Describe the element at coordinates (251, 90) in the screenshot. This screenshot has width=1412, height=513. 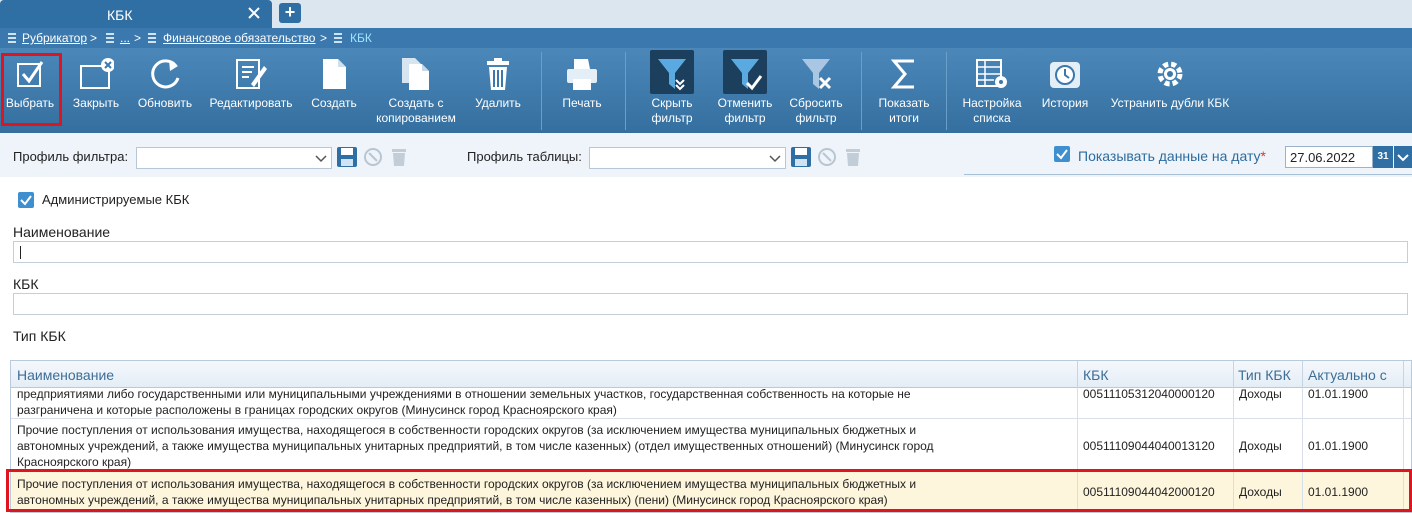
I see `edit-button: Редактировать` at that location.